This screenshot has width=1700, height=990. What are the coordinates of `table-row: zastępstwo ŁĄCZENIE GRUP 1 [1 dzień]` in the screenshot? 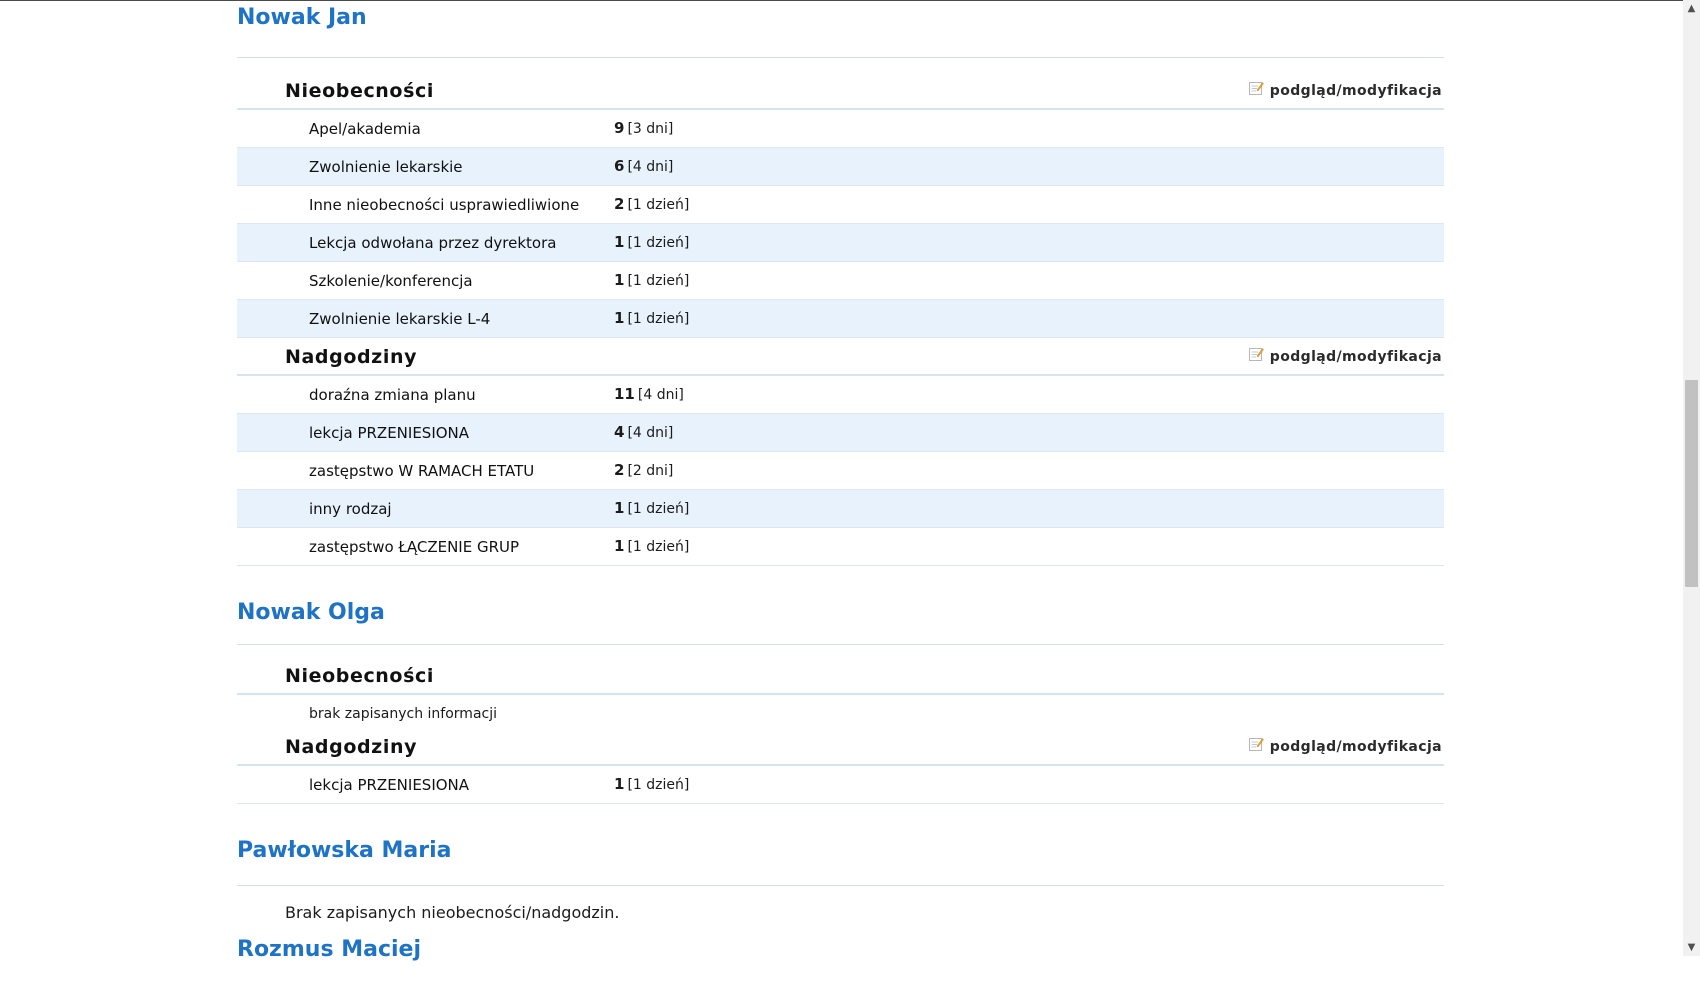 It's located at (840, 547).